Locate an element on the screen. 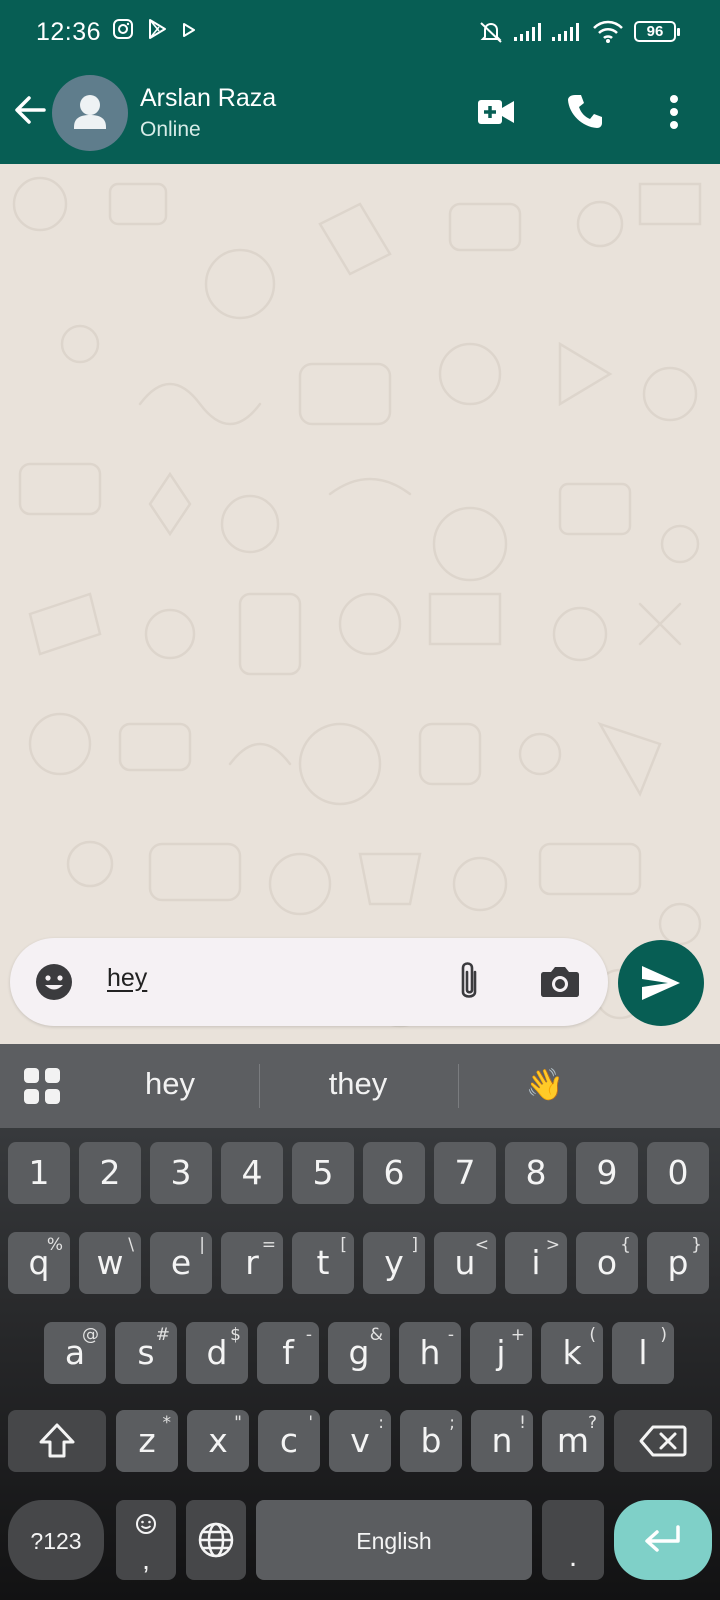 The image size is (720, 1600). key-l: l) is located at coordinates (643, 1353).